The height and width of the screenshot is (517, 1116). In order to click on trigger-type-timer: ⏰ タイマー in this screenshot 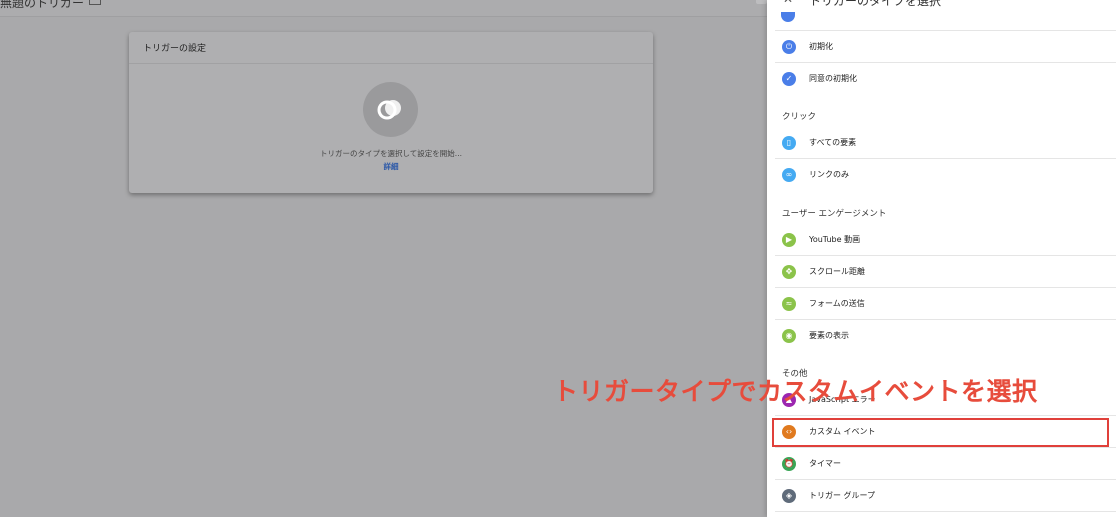, I will do `click(945, 464)`.